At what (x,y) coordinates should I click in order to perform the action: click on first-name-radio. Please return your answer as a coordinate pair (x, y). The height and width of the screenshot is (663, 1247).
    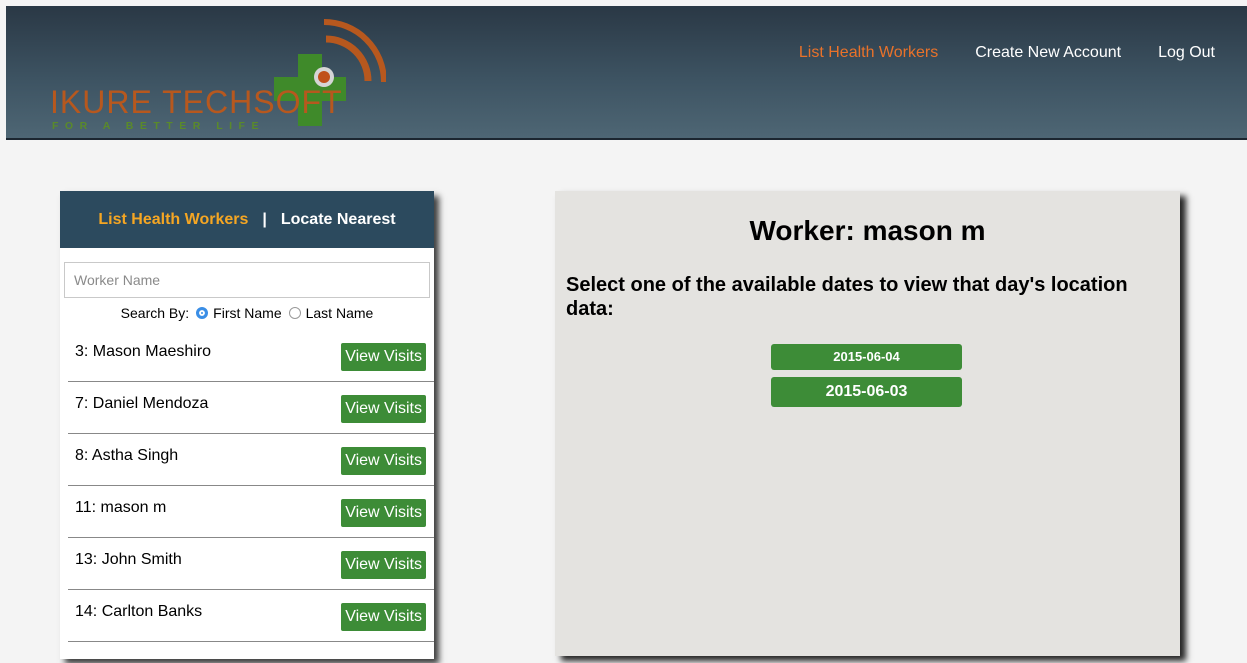
    Looking at the image, I should click on (202, 313).